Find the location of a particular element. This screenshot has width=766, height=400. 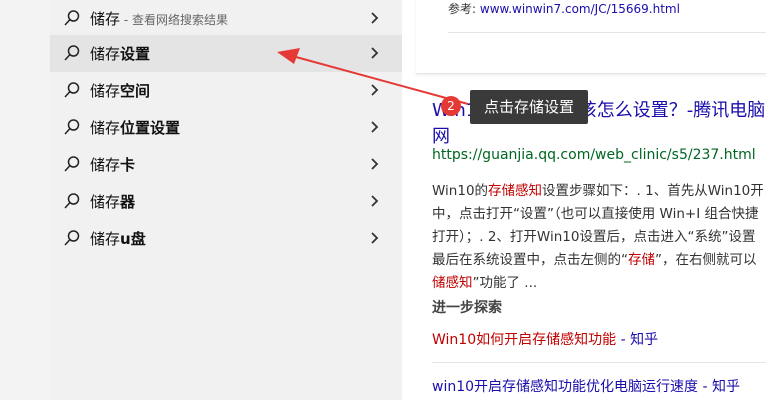

suggestion-label: 储存设置 is located at coordinates (120, 54).